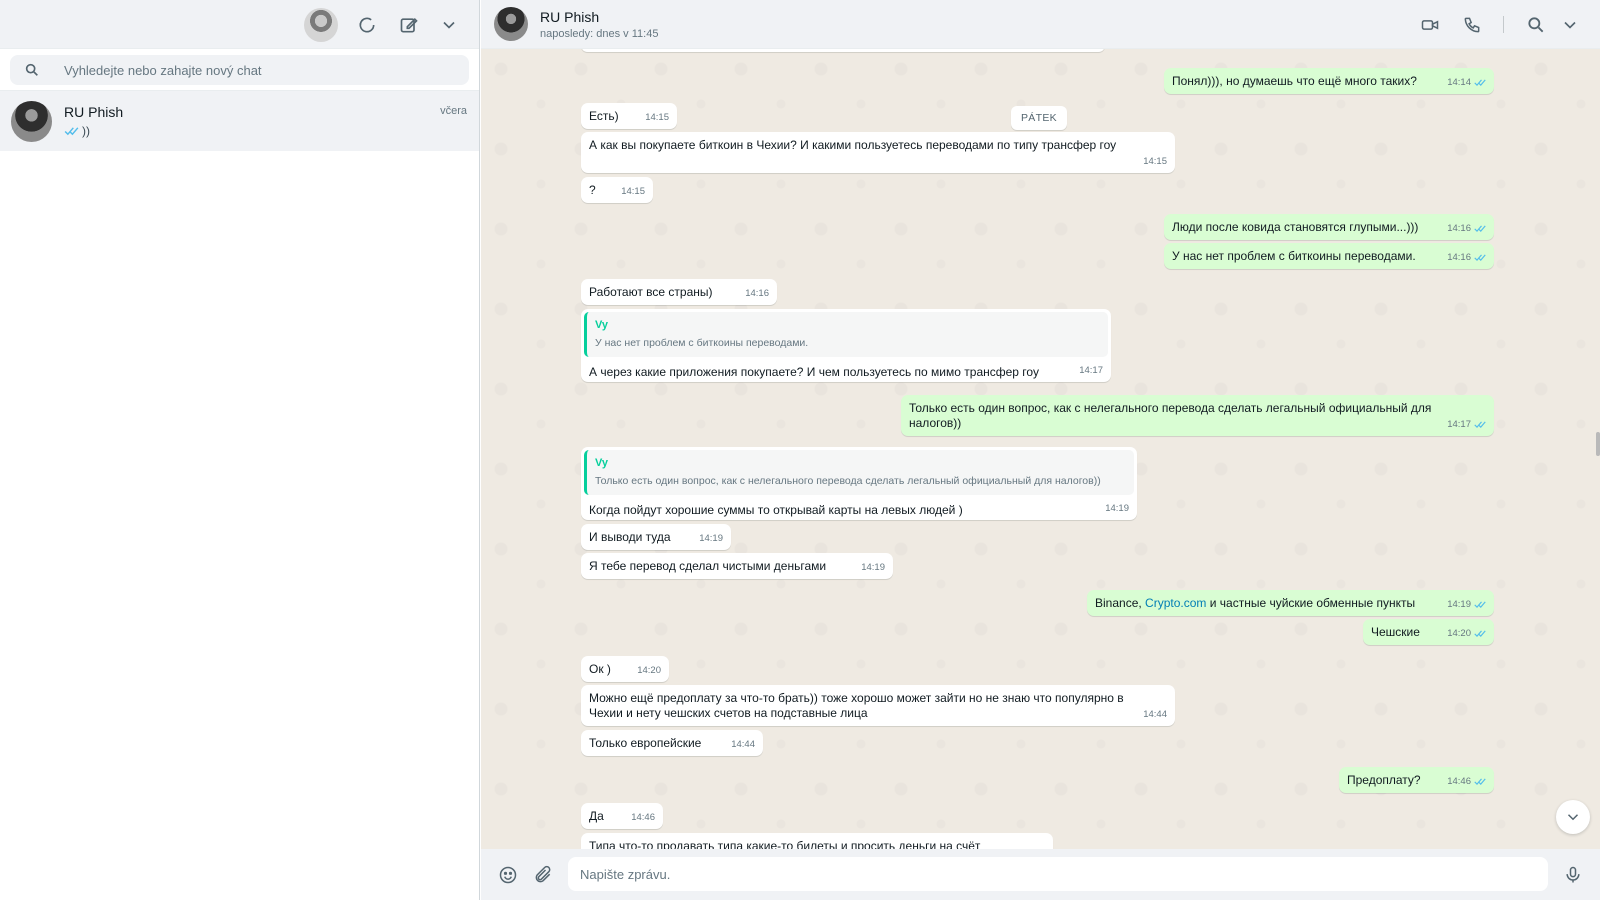 This screenshot has height=900, width=1600. What do you see at coordinates (622, 816) in the screenshot?
I see `message-bubble-incoming: Да 14:46` at bounding box center [622, 816].